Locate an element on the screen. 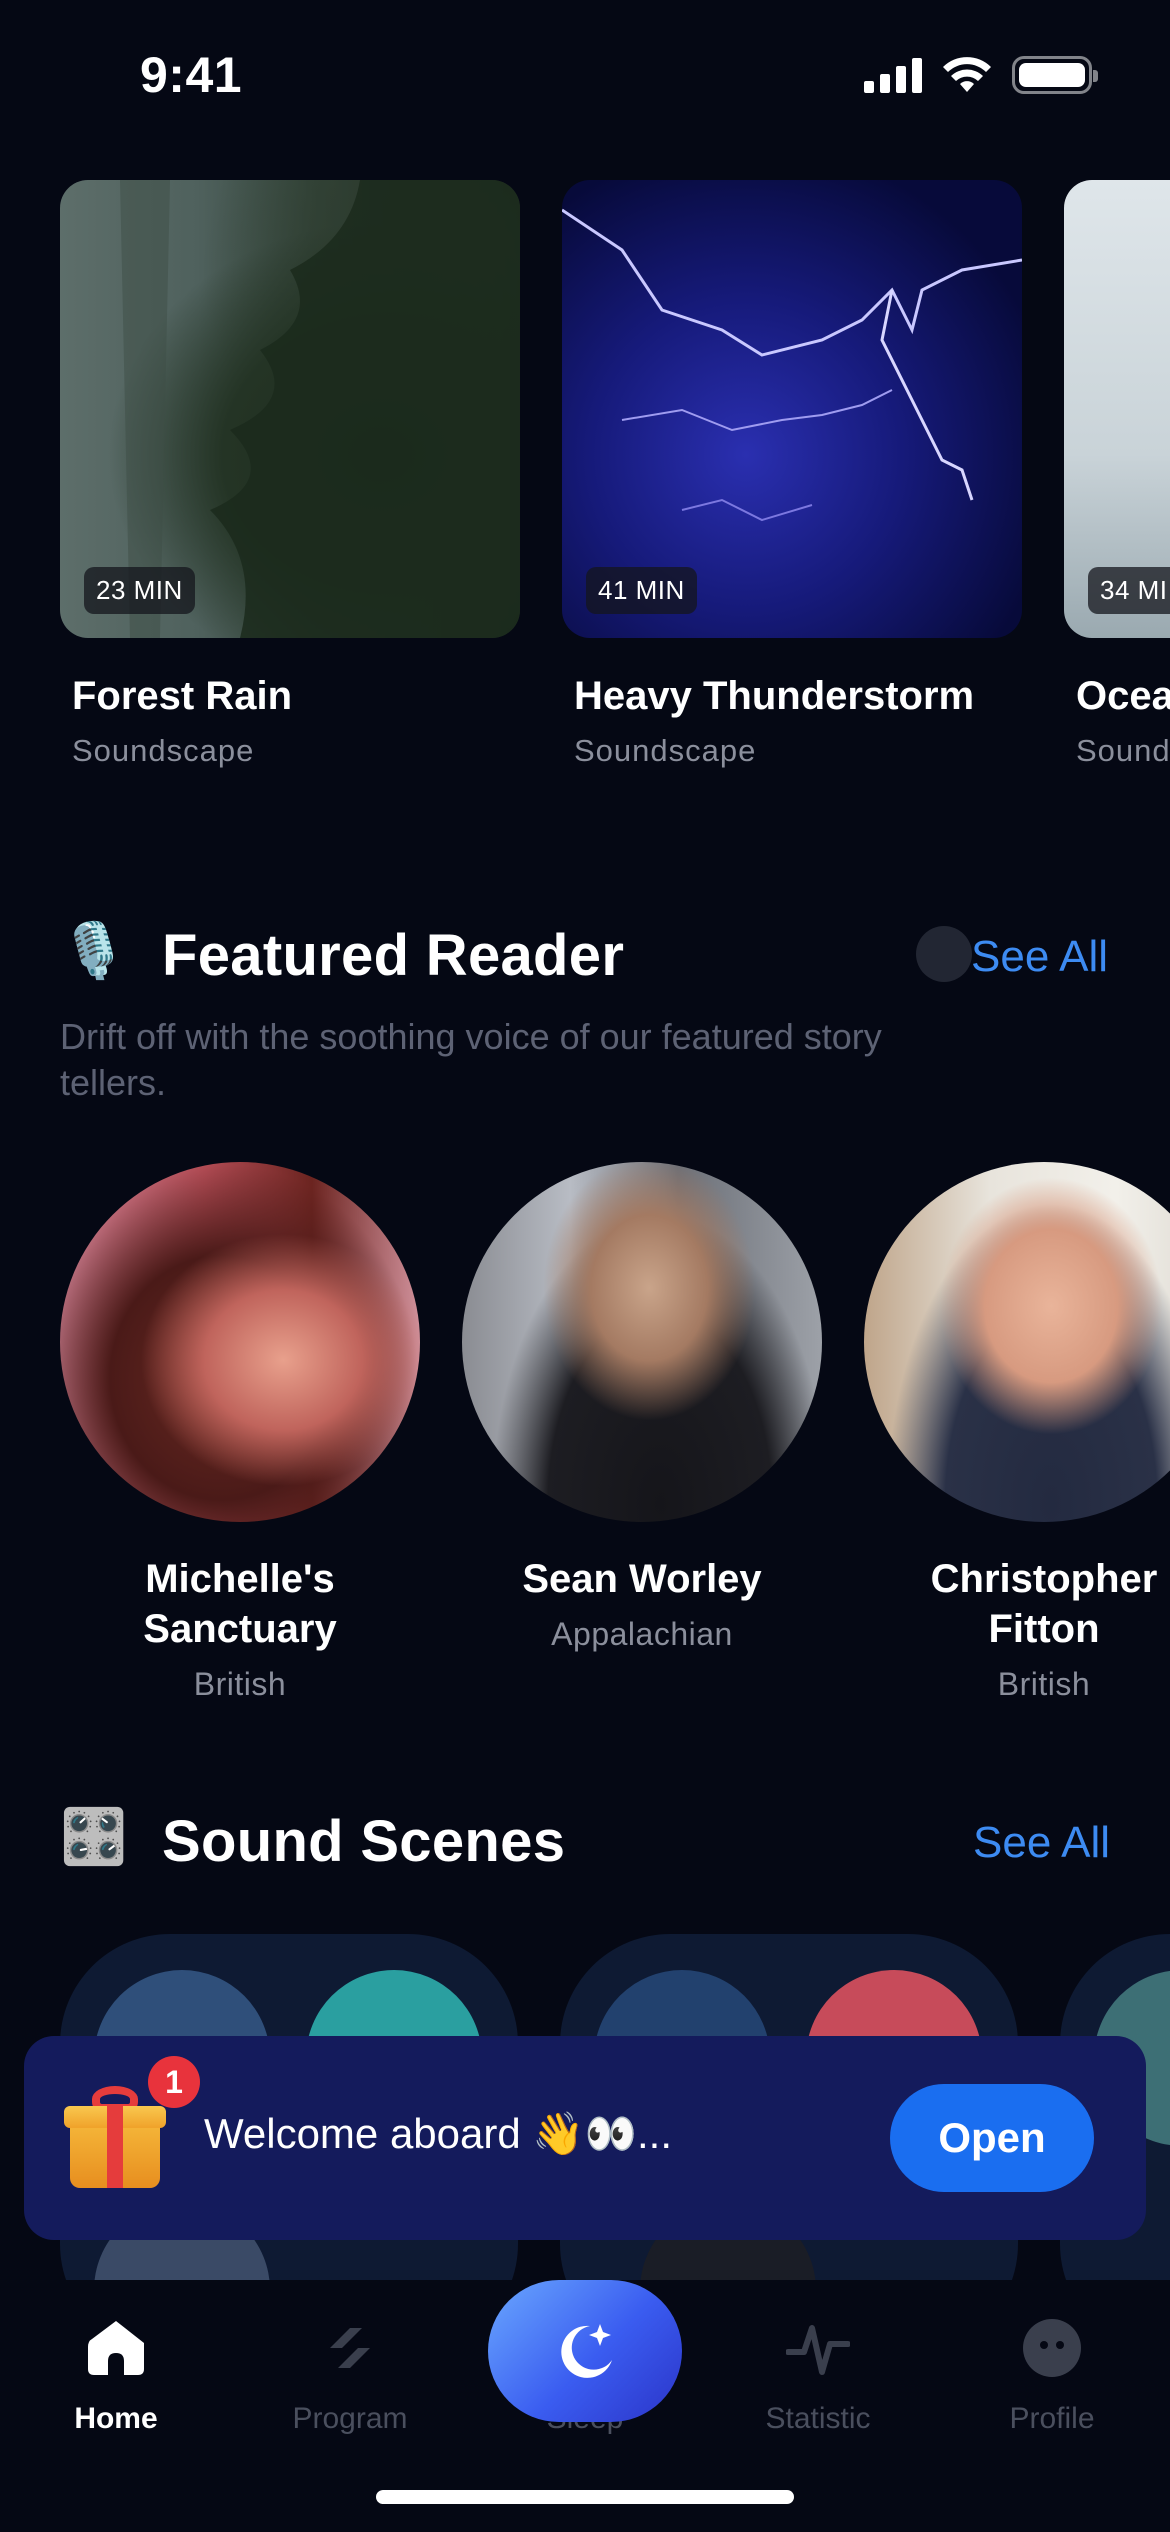  reader-card: Michelle's Sanctuary British is located at coordinates (240, 1432).